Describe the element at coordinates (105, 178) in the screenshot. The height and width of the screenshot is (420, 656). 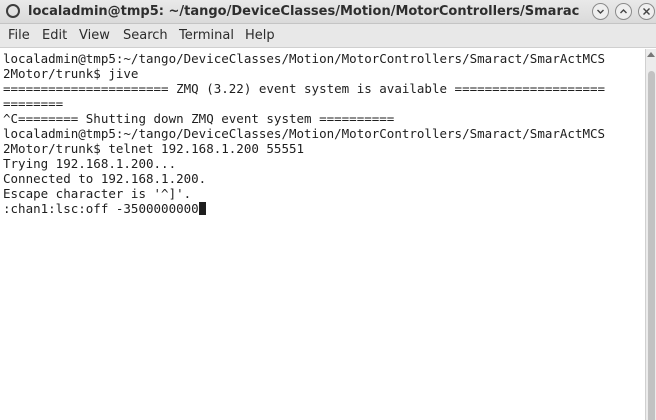
I see `terminal-line: Connected to 192.168.1.200.` at that location.